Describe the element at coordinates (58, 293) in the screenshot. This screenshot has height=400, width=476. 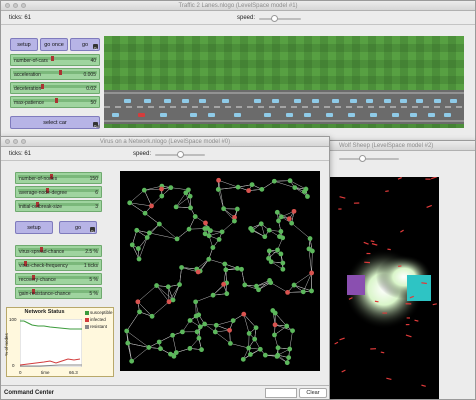
I see `slider-gain-resistance-chance: gain-resistance-chance 5 %` at that location.